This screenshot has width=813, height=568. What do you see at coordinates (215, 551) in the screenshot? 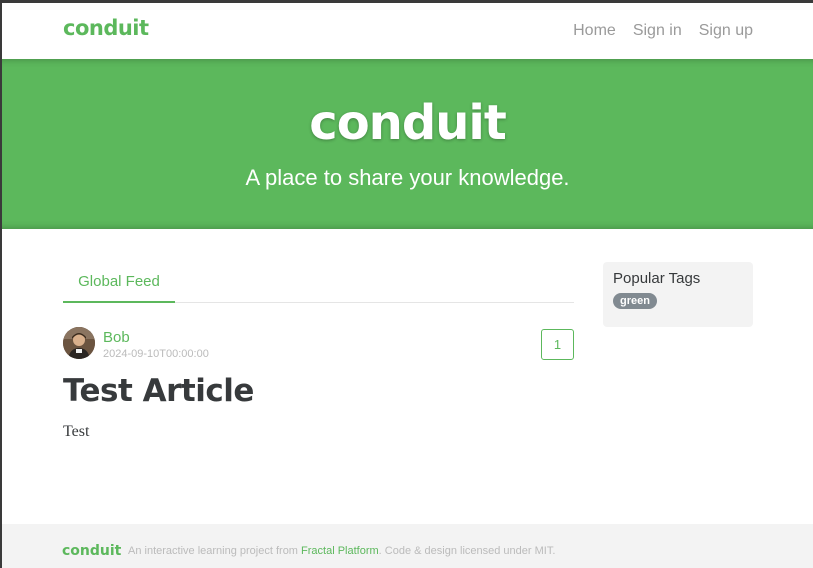
I see `footer-text-before: An interactive learning project from` at bounding box center [215, 551].